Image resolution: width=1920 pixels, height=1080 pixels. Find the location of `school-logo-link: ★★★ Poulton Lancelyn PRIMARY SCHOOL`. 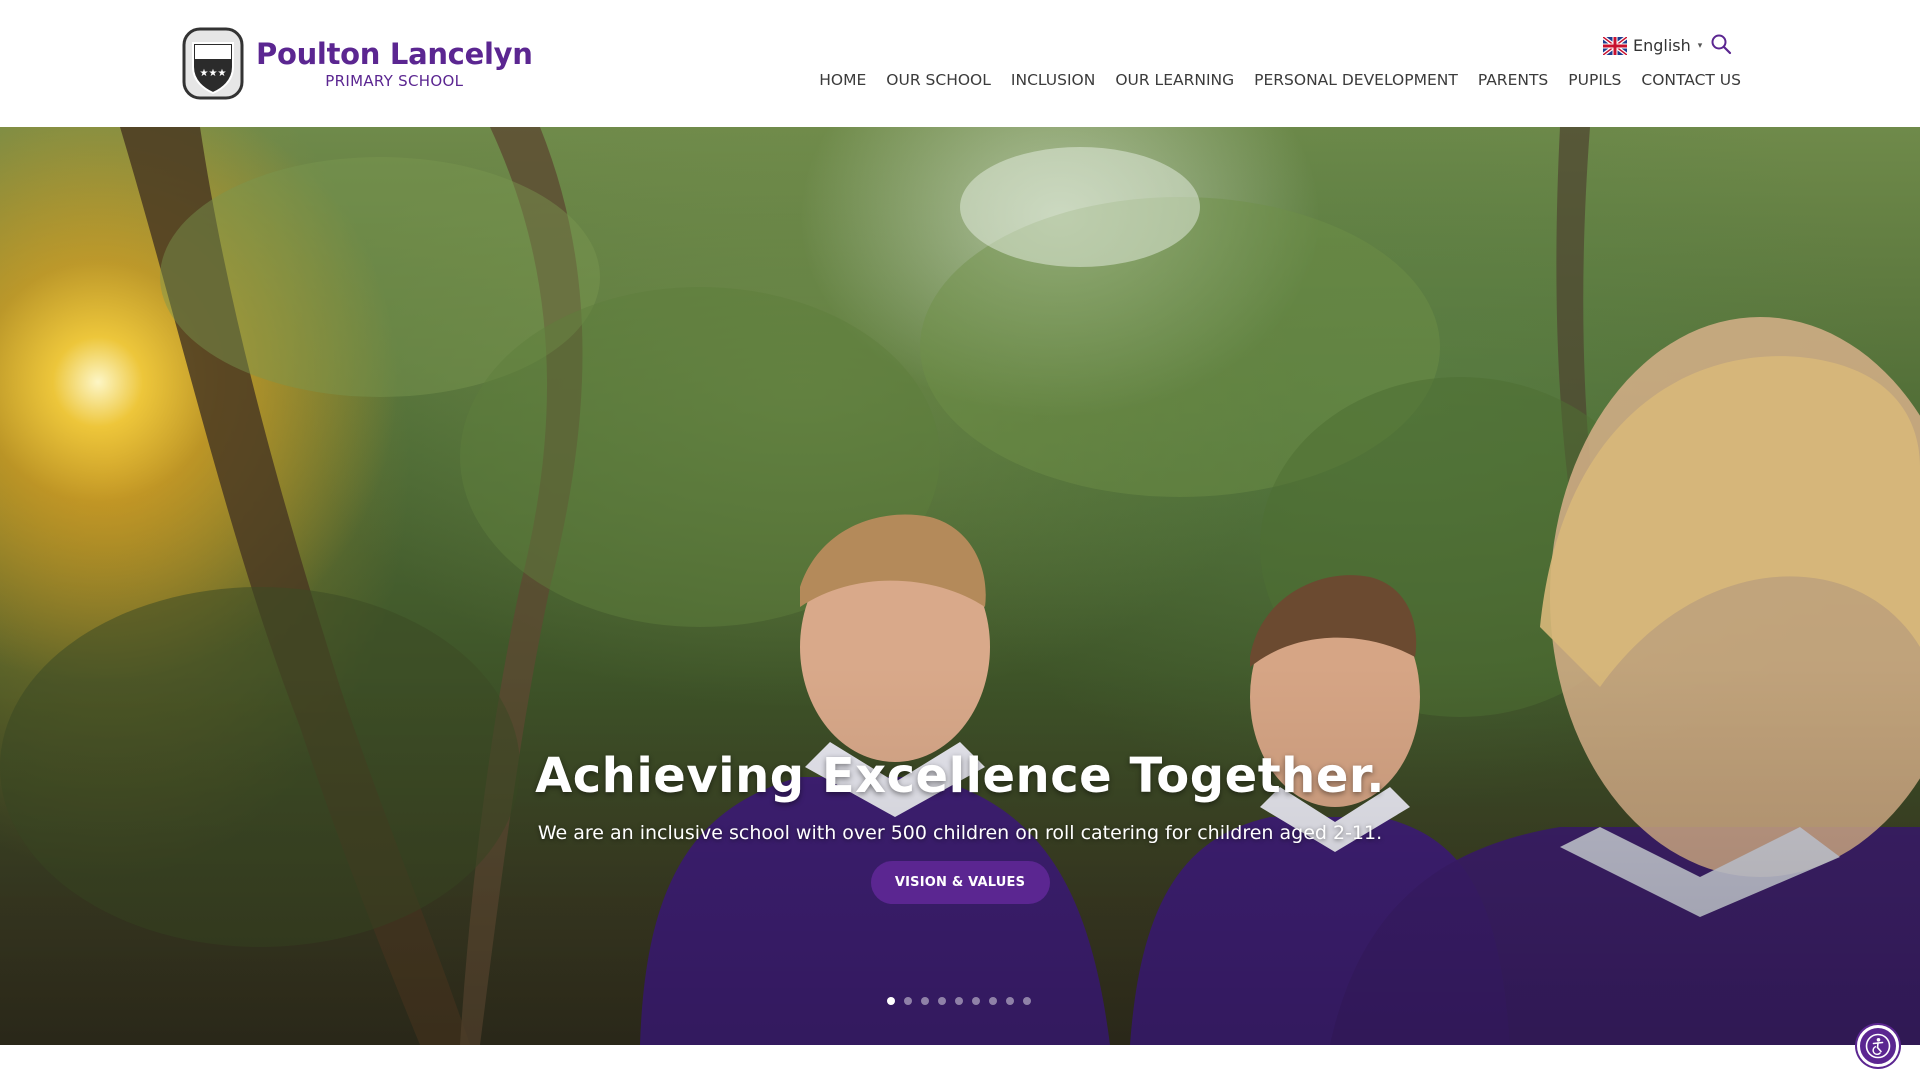

school-logo-link: ★★★ Poulton Lancelyn PRIMARY SCHOOL is located at coordinates (357, 63).